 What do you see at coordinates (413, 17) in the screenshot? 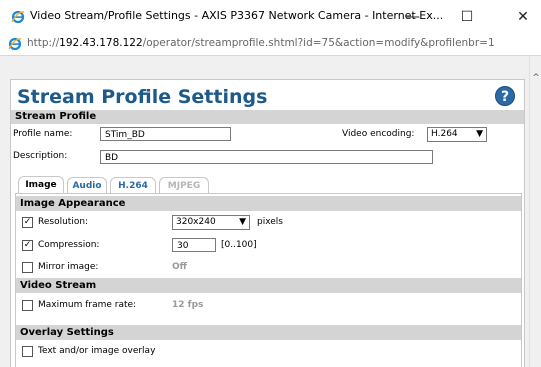
I see `minimize-button: —` at bounding box center [413, 17].